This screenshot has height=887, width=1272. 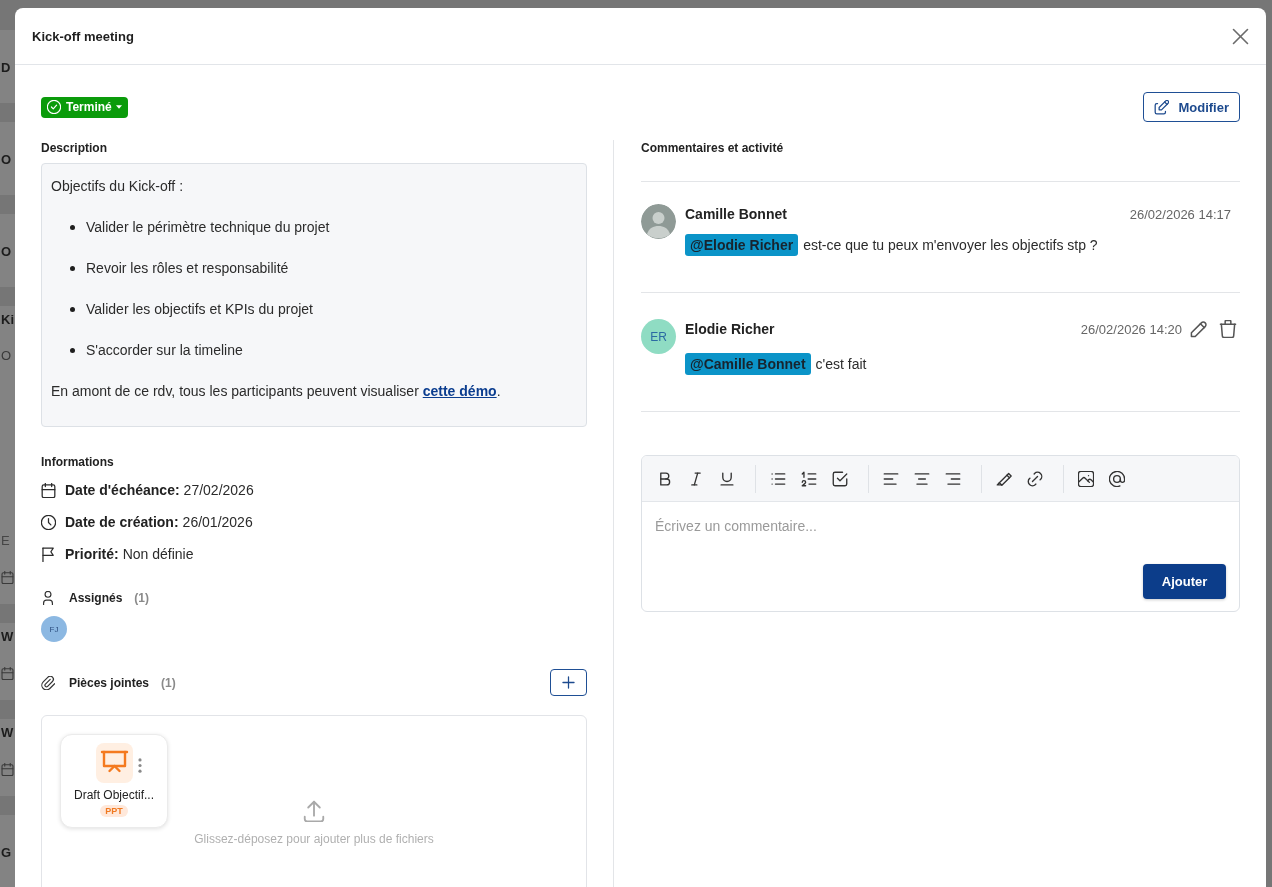 I want to click on add-comment-button: Ajouter, so click(x=1184, y=581).